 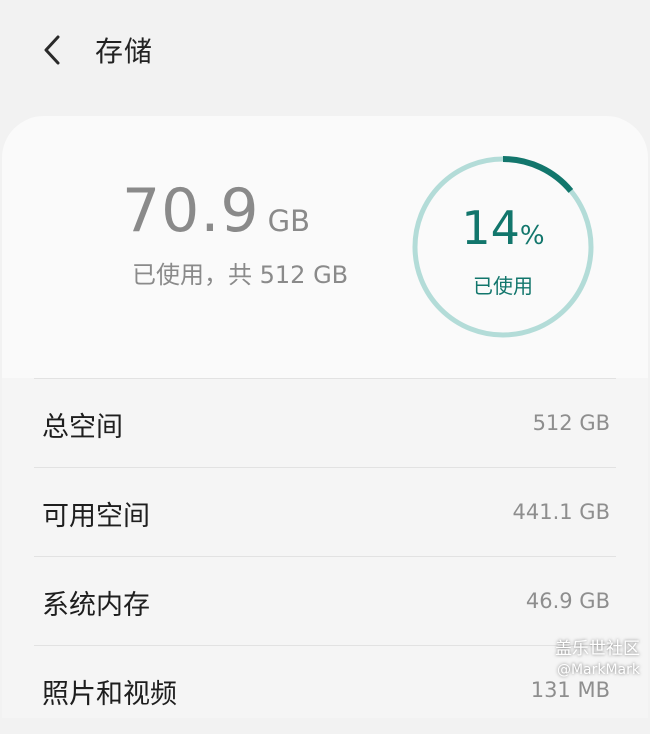 I want to click on watermark-user: @MarkMark, so click(x=598, y=670).